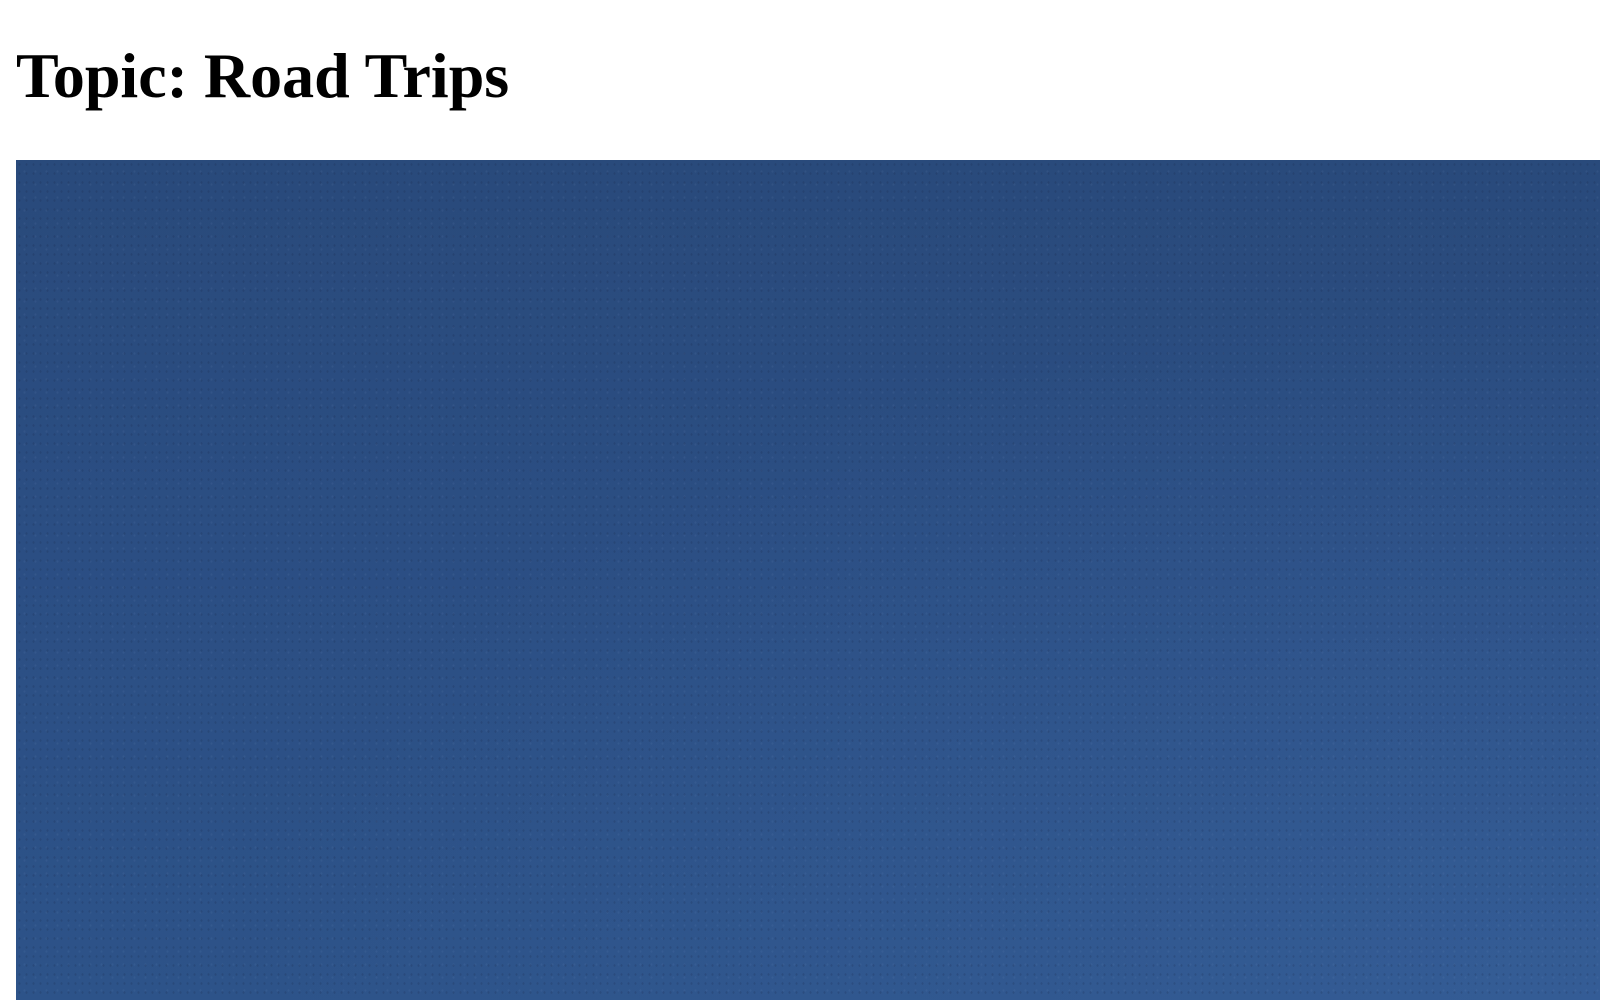 The width and height of the screenshot is (1600, 1000). What do you see at coordinates (263, 75) in the screenshot?
I see `page-title: Topic: Road Trips` at bounding box center [263, 75].